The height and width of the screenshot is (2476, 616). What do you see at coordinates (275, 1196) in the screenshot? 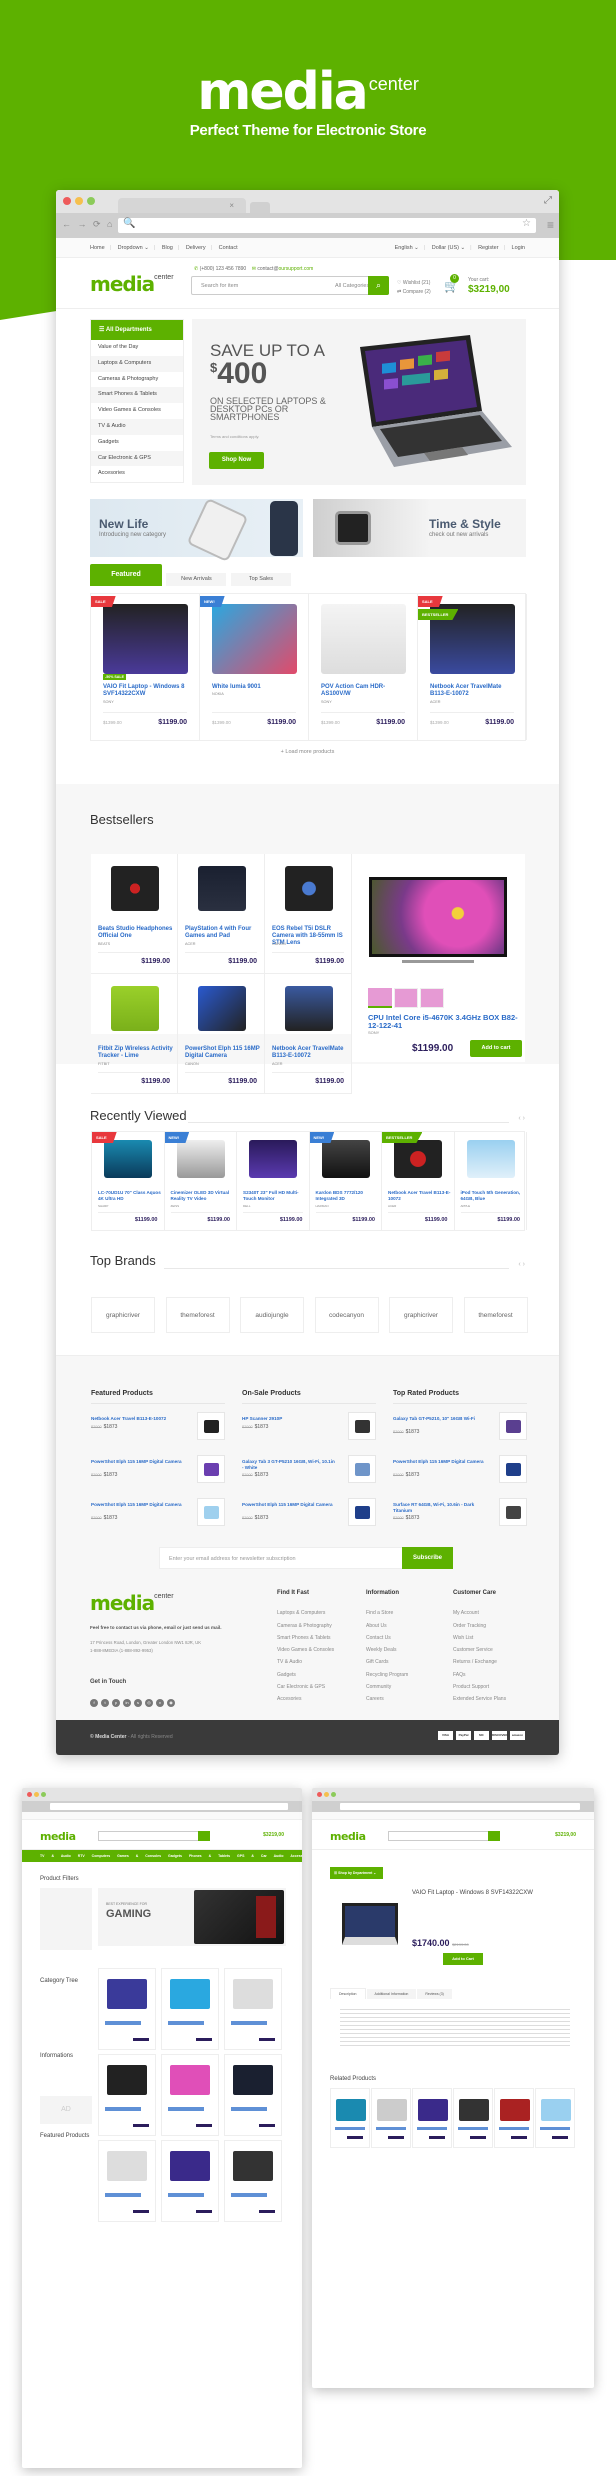
I see `product-name: S2340T 23" Full HD Multi-Touch Monitor` at bounding box center [275, 1196].